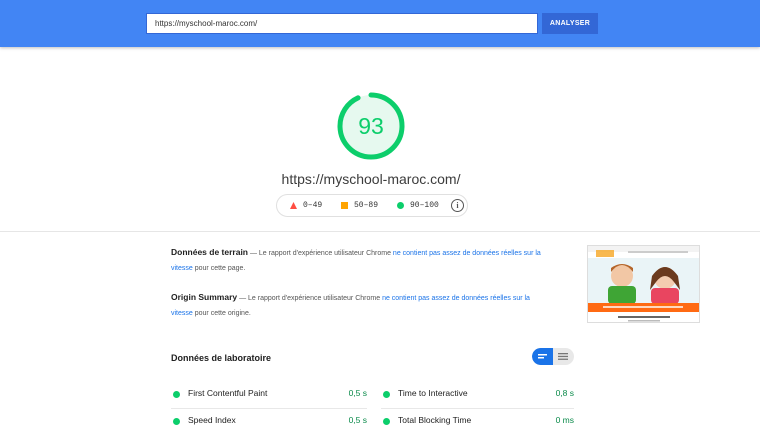 This screenshot has height=430, width=760. What do you see at coordinates (564, 393) in the screenshot?
I see `metric-value: 0,8 s` at bounding box center [564, 393].